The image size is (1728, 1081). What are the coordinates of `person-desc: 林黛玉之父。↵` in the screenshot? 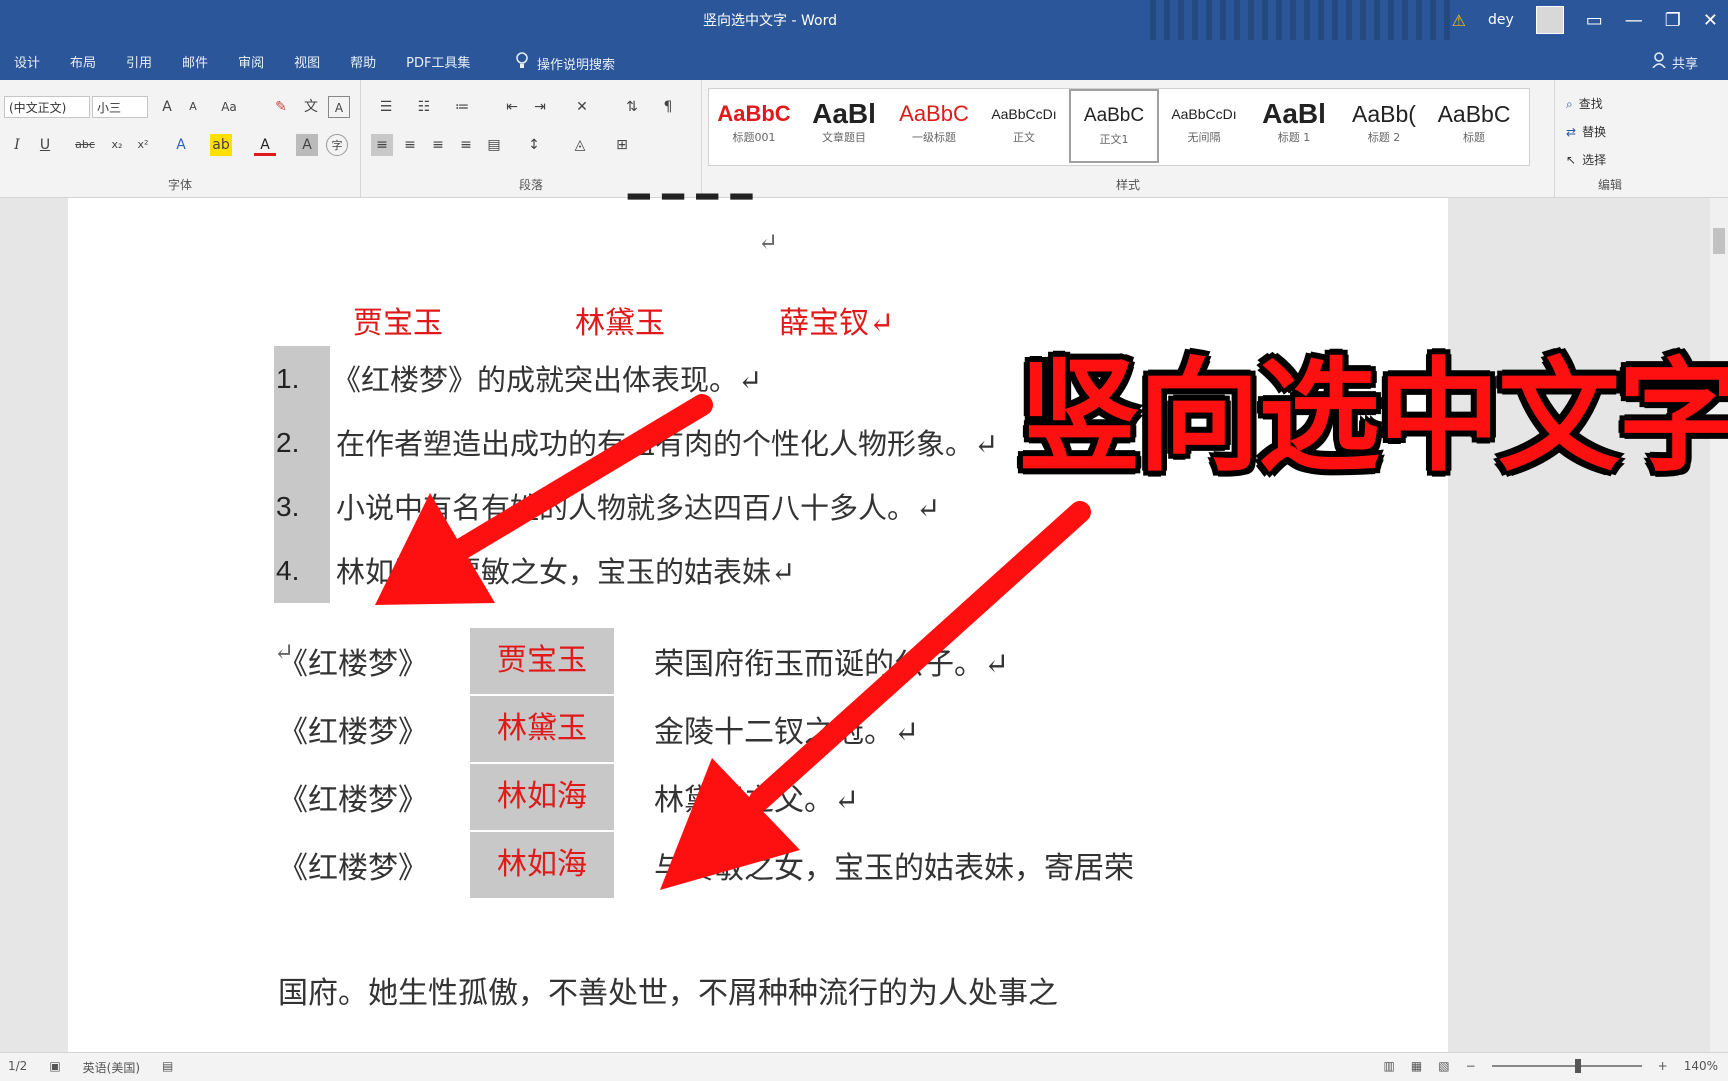 It's located at (756, 797).